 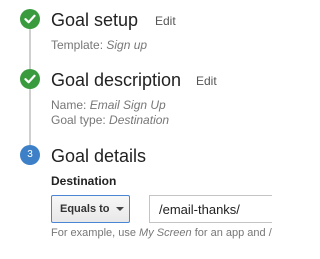 What do you see at coordinates (78, 120) in the screenshot?
I see `detail-label: Goal type:` at bounding box center [78, 120].